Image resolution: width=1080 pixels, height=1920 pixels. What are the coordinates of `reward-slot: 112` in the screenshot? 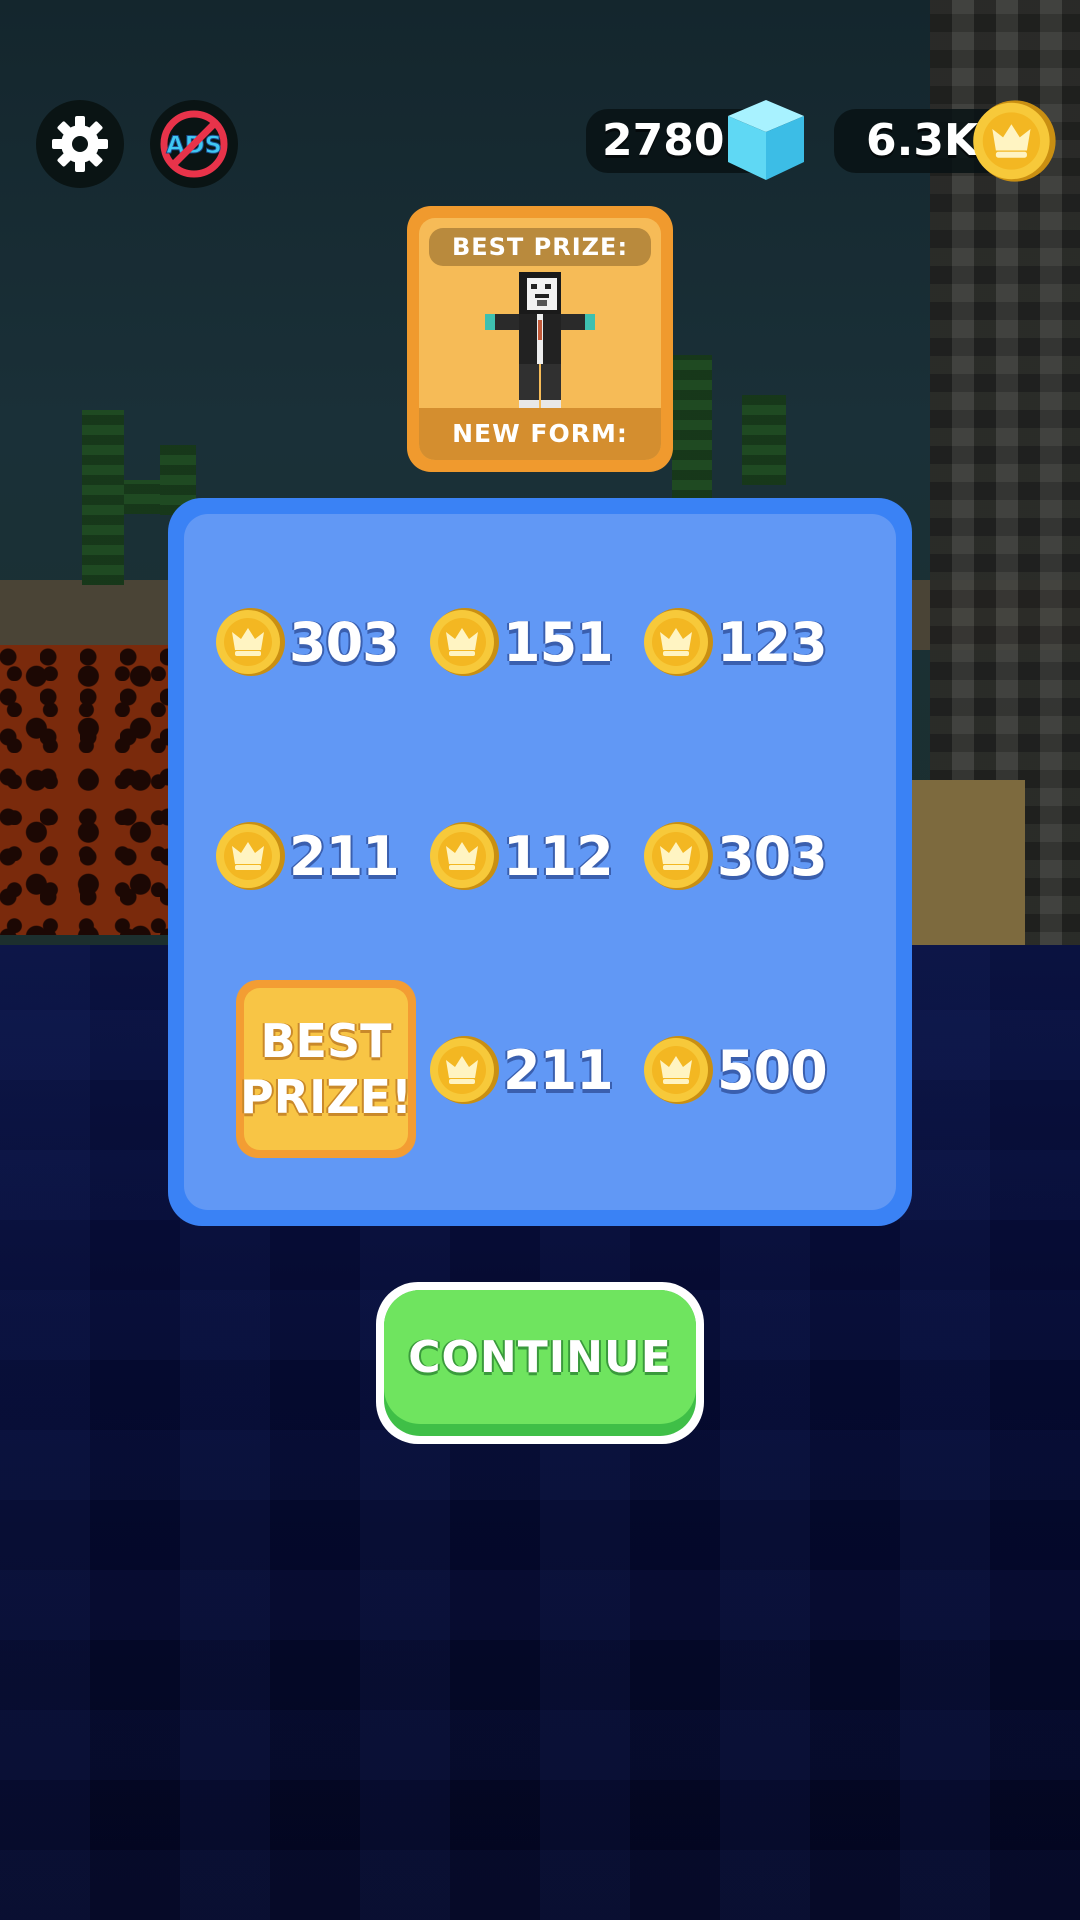 It's located at (521, 856).